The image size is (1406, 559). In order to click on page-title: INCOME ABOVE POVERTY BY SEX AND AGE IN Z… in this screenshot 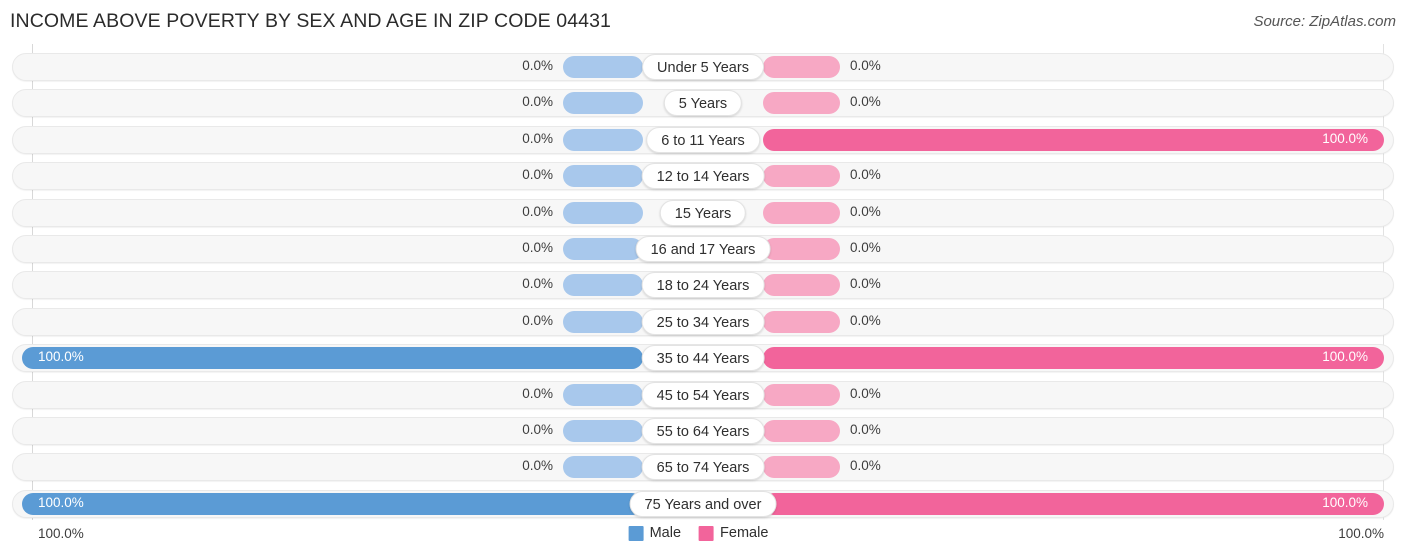, I will do `click(311, 21)`.